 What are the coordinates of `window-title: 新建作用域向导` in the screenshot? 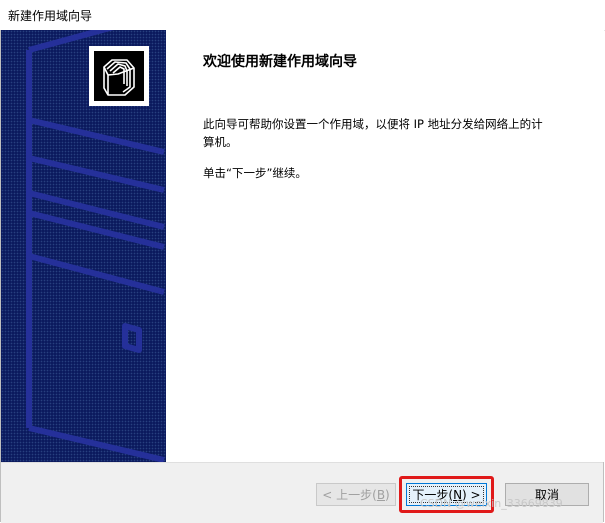 It's located at (50, 16).